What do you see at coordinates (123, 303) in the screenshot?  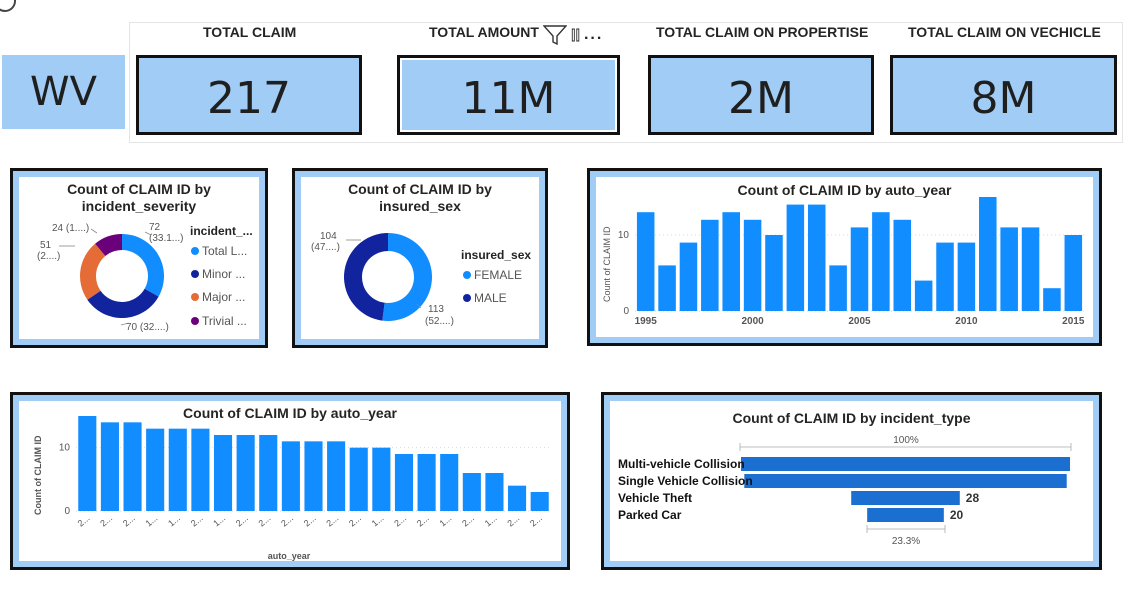 I see `donut-slice-minor` at bounding box center [123, 303].